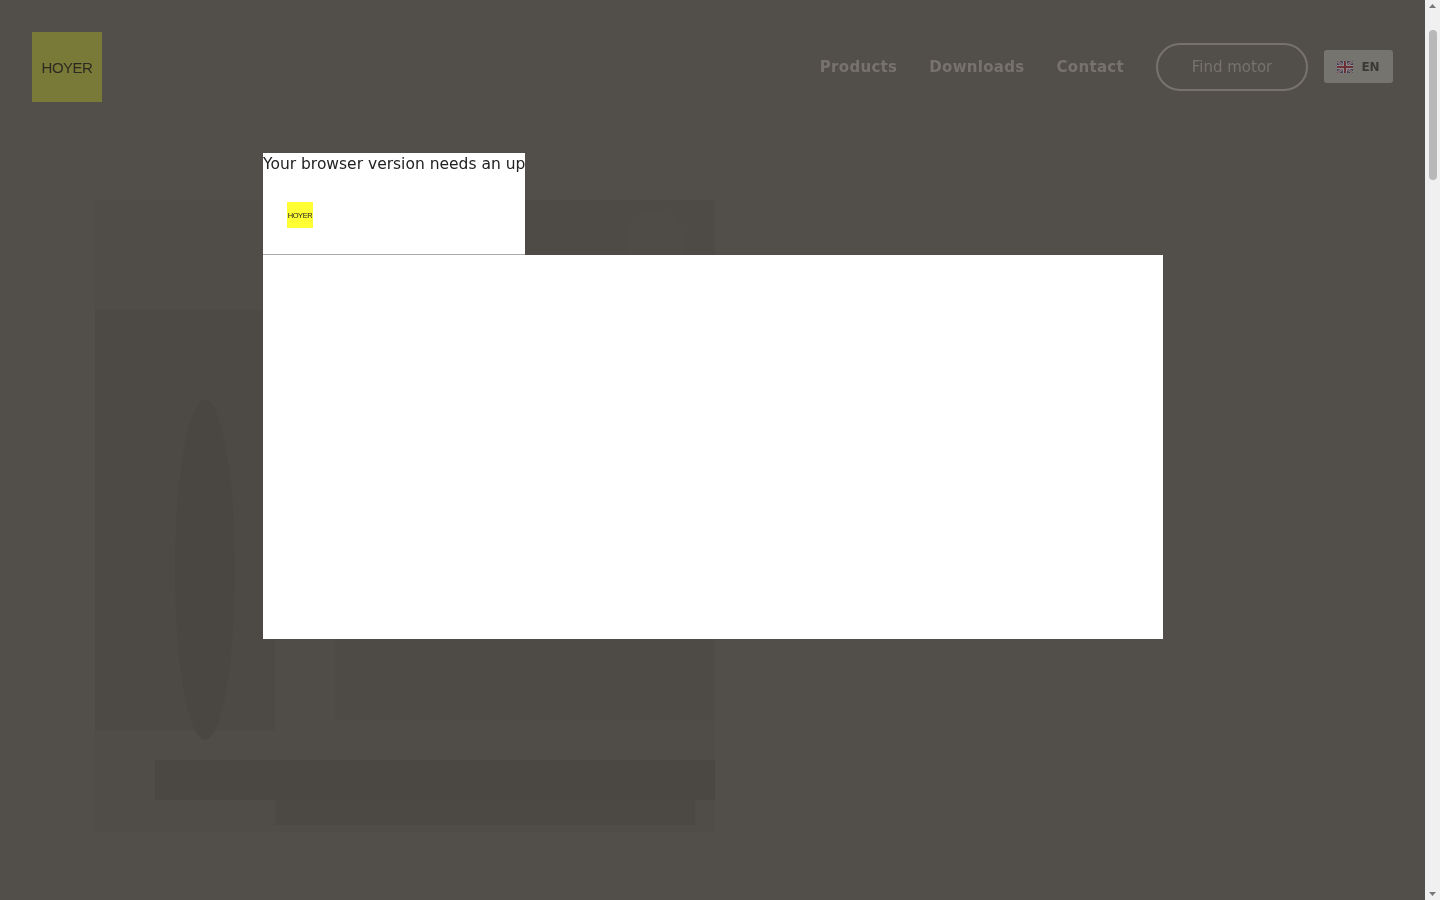 The height and width of the screenshot is (900, 1440). I want to click on scrollbar, so click(1432, 450).